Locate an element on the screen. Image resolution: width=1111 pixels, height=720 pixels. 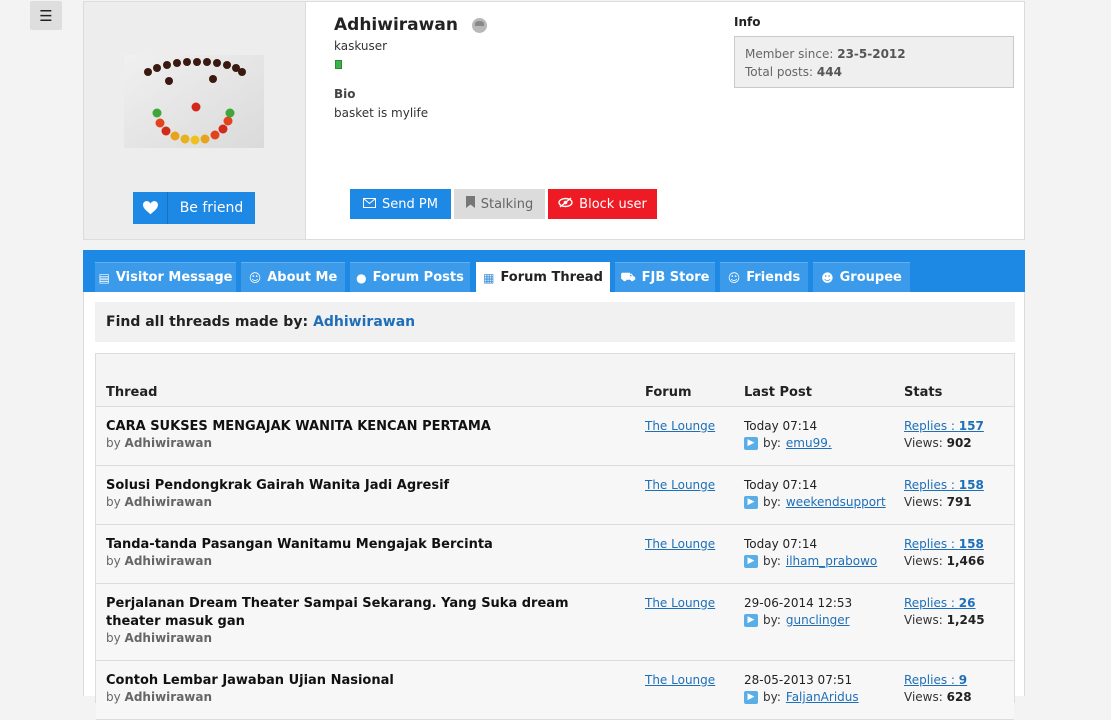
last-post-by: ▶ by: gunclinger is located at coordinates (797, 620).